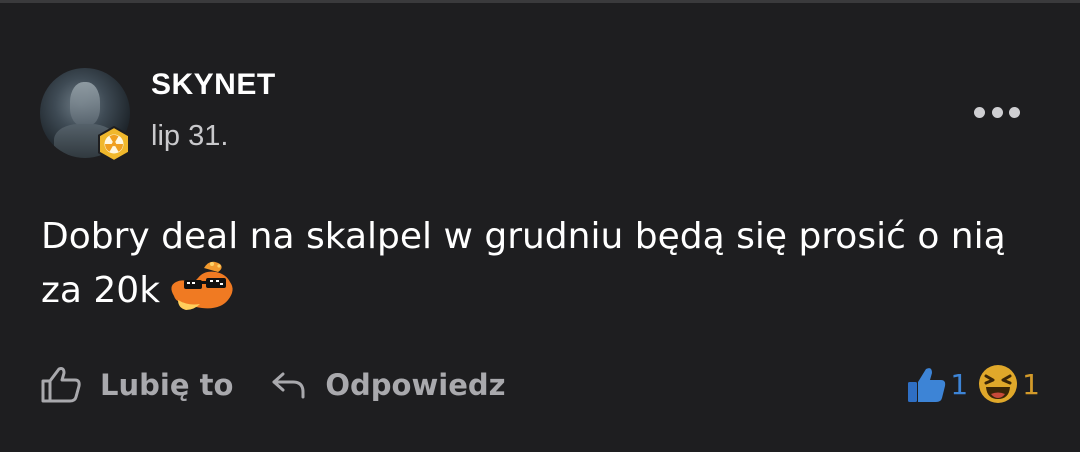 The image size is (1080, 452). Describe the element at coordinates (959, 384) in the screenshot. I see `like-count: 1` at that location.